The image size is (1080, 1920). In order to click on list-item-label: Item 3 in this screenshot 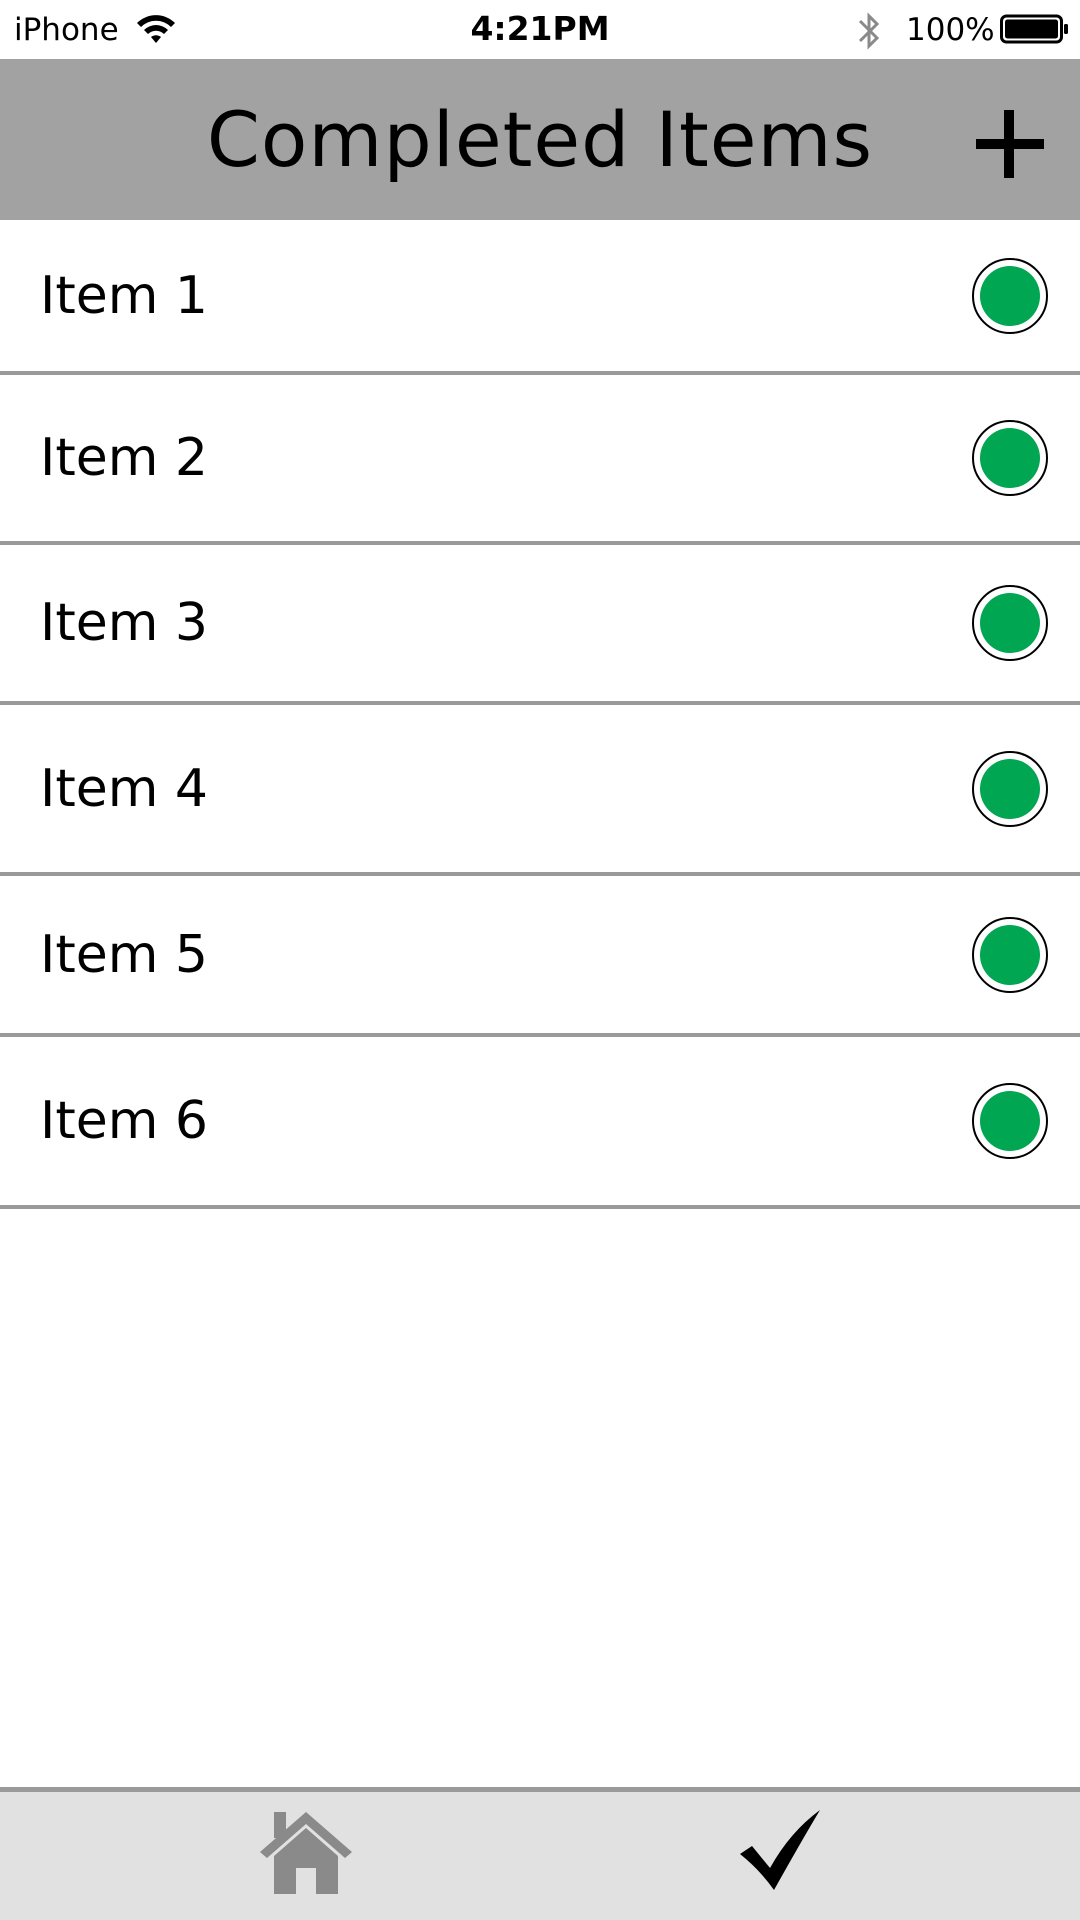, I will do `click(124, 623)`.